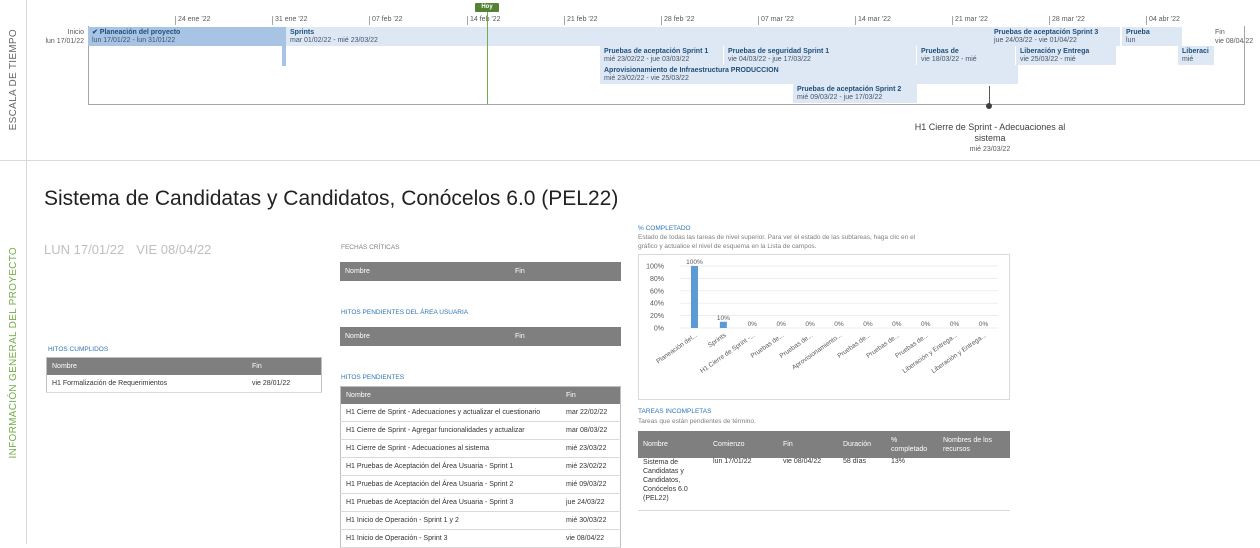 Image resolution: width=1260 pixels, height=548 pixels. Describe the element at coordinates (581, 20) in the screenshot. I see `timeline-tick: 21 feb '22` at that location.